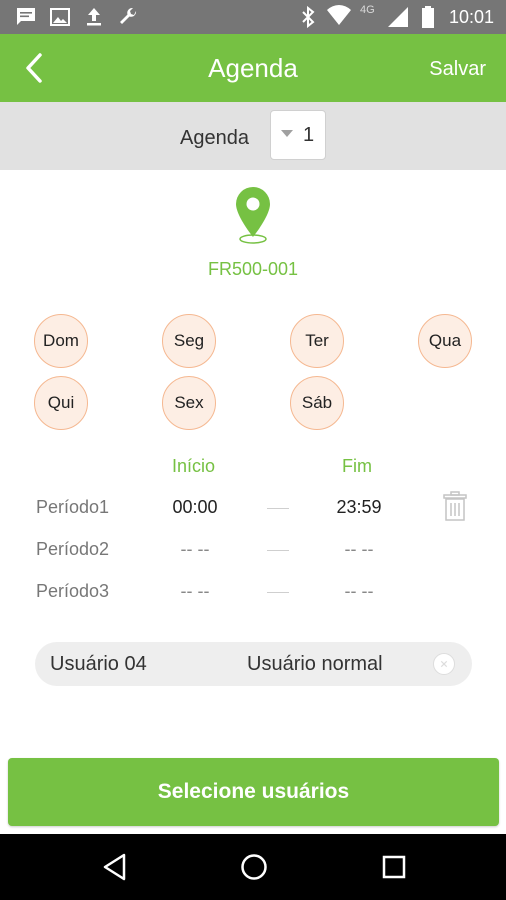 Image resolution: width=506 pixels, height=900 pixels. I want to click on status-bar: 4G 10:01, so click(253, 17).